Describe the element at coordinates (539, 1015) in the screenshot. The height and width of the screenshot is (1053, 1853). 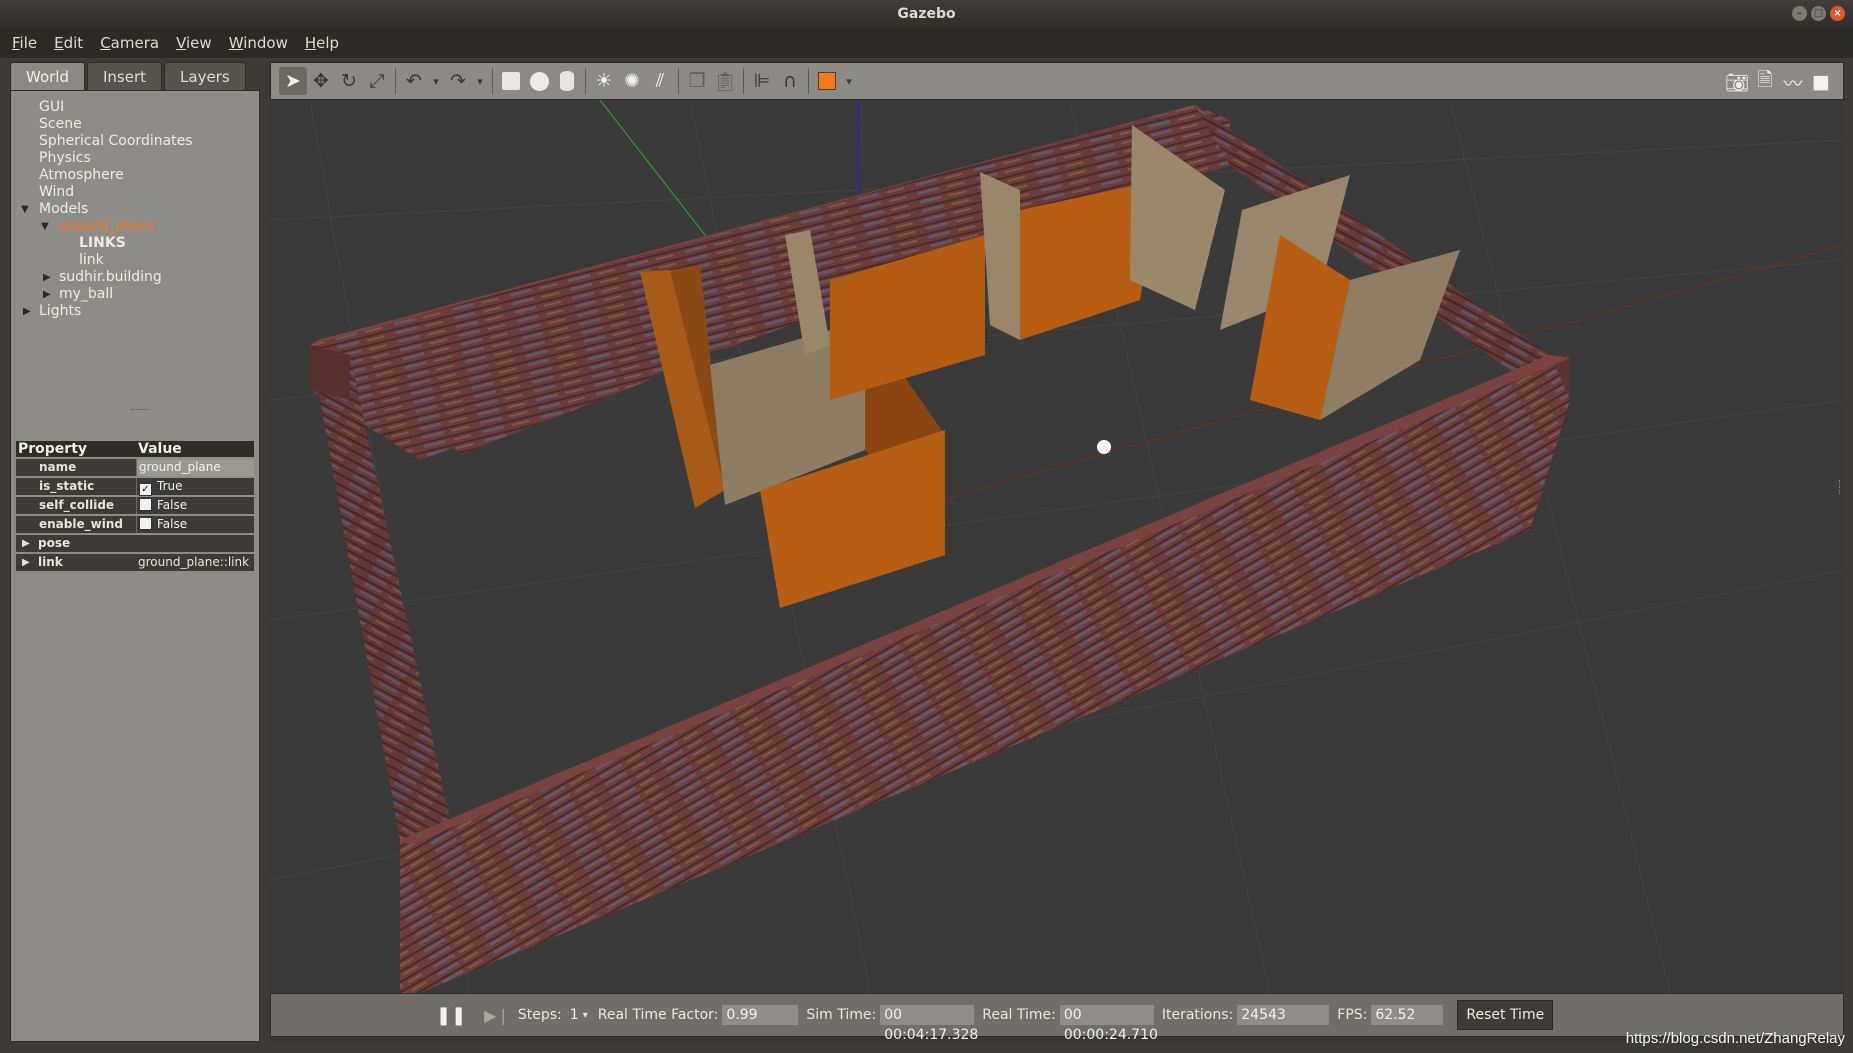
I see `steps-label: Steps:` at that location.